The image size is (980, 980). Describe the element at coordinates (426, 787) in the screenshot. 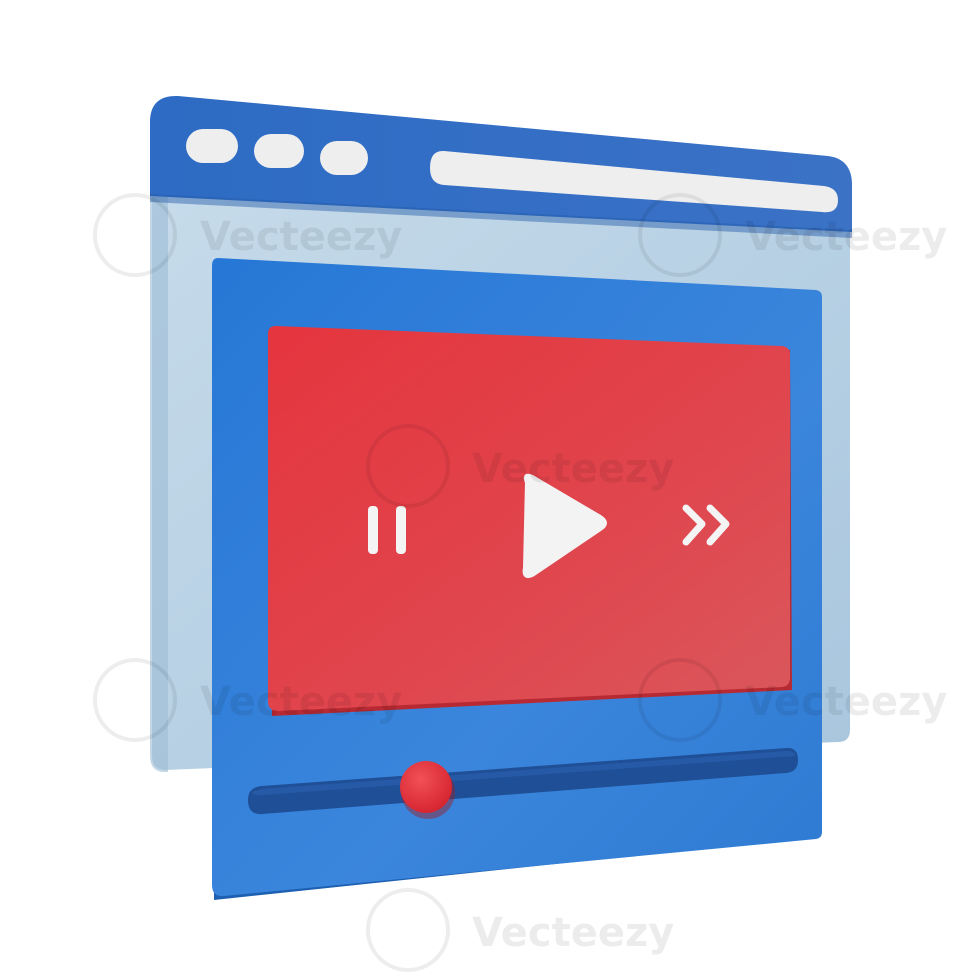

I see `timeline-handle` at that location.